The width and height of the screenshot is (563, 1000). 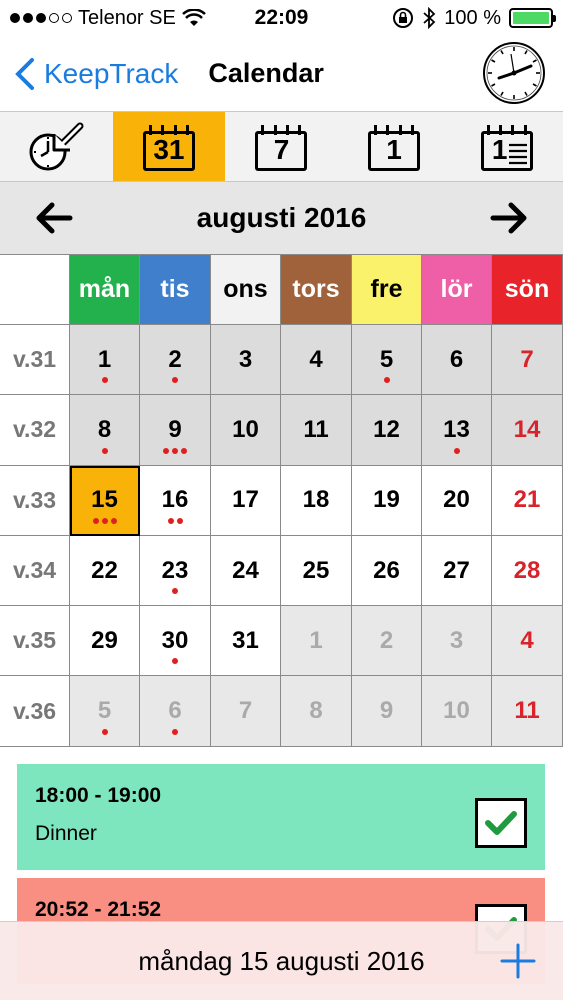 What do you see at coordinates (527, 430) in the screenshot?
I see `day-cell: 14` at bounding box center [527, 430].